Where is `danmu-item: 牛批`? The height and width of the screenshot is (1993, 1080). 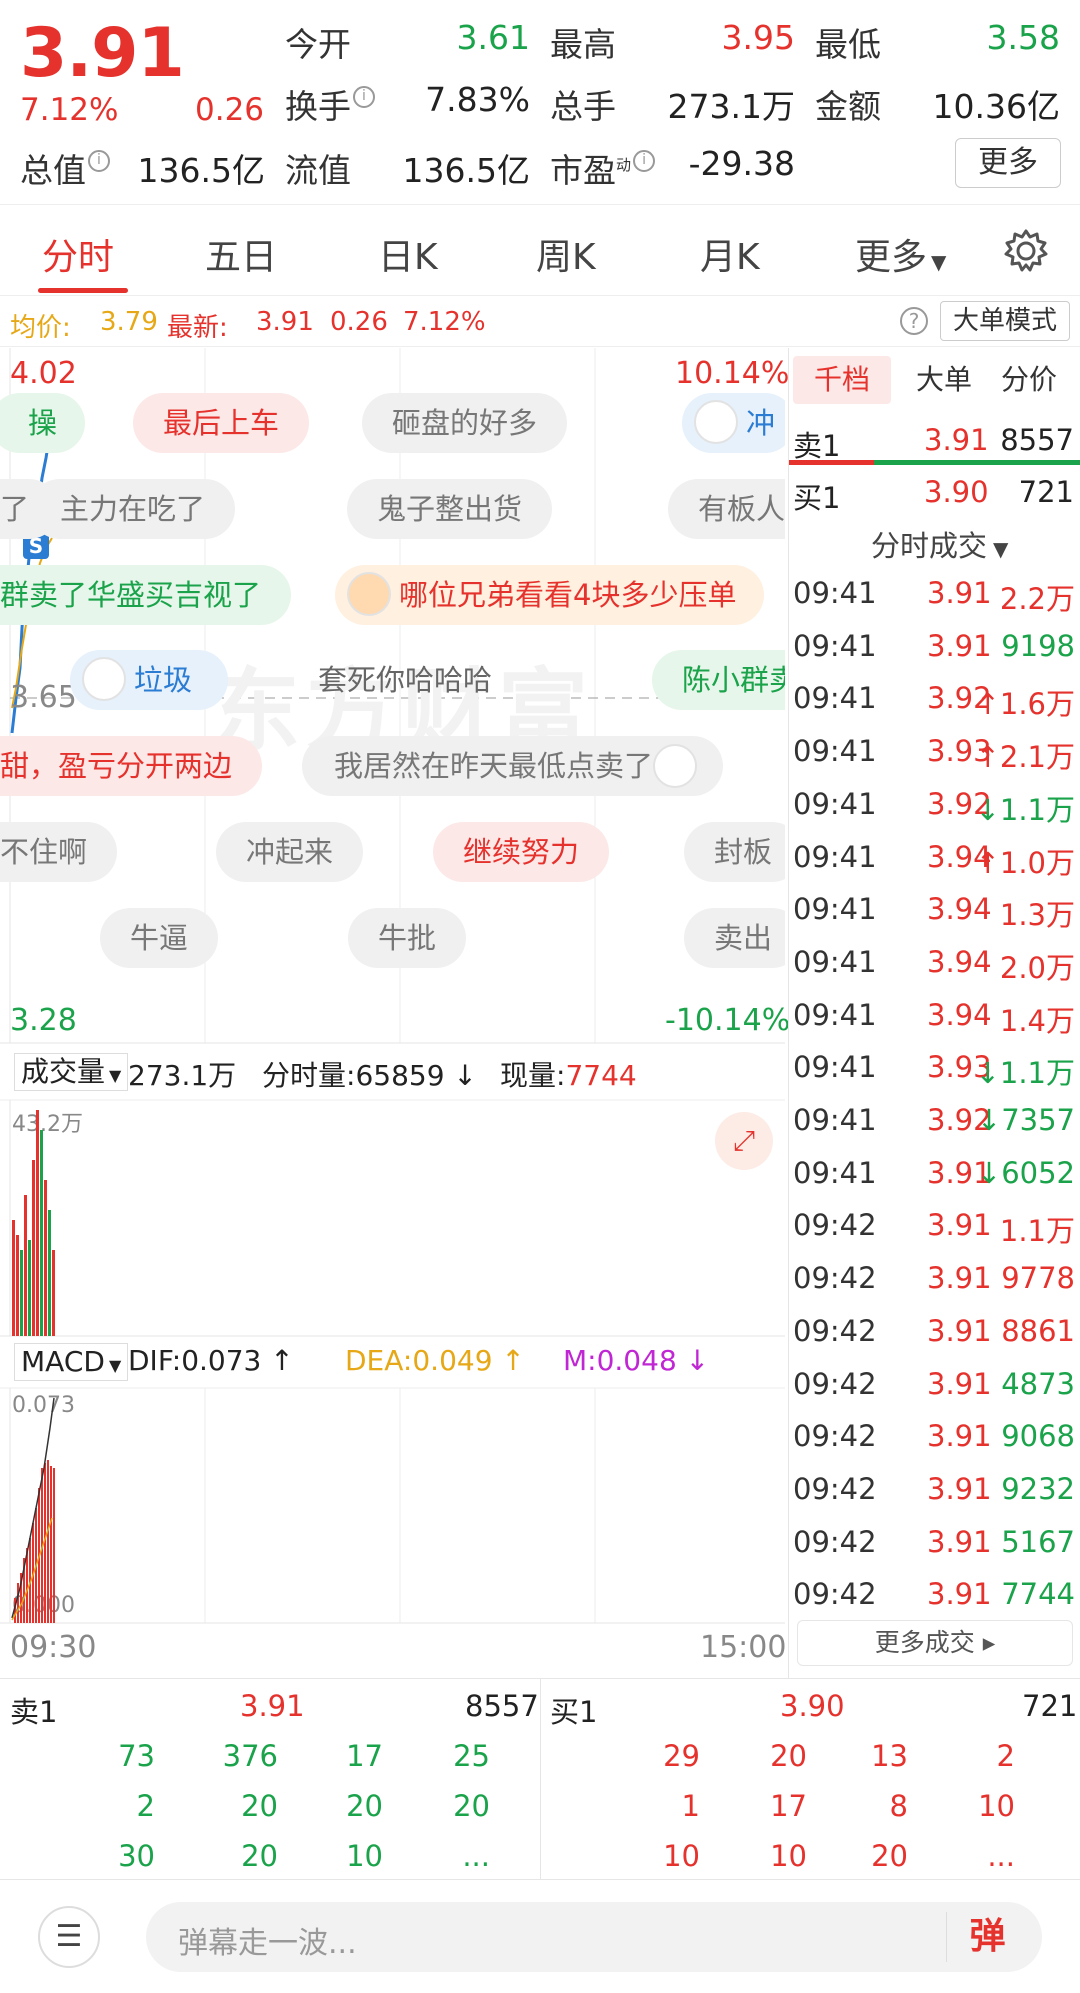
danmu-item: 牛批 is located at coordinates (407, 938).